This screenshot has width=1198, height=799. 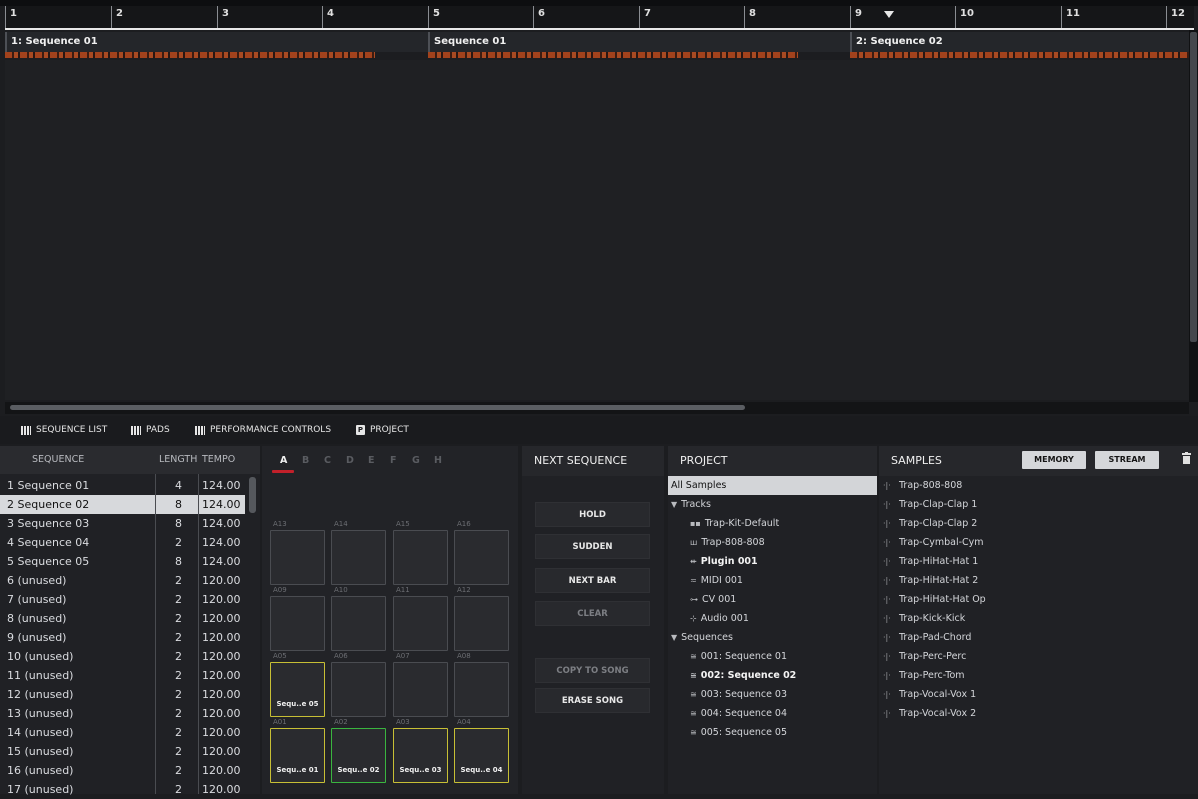 I want to click on project-tree-item: ≅ 005: Sequence 05, so click(x=772, y=732).